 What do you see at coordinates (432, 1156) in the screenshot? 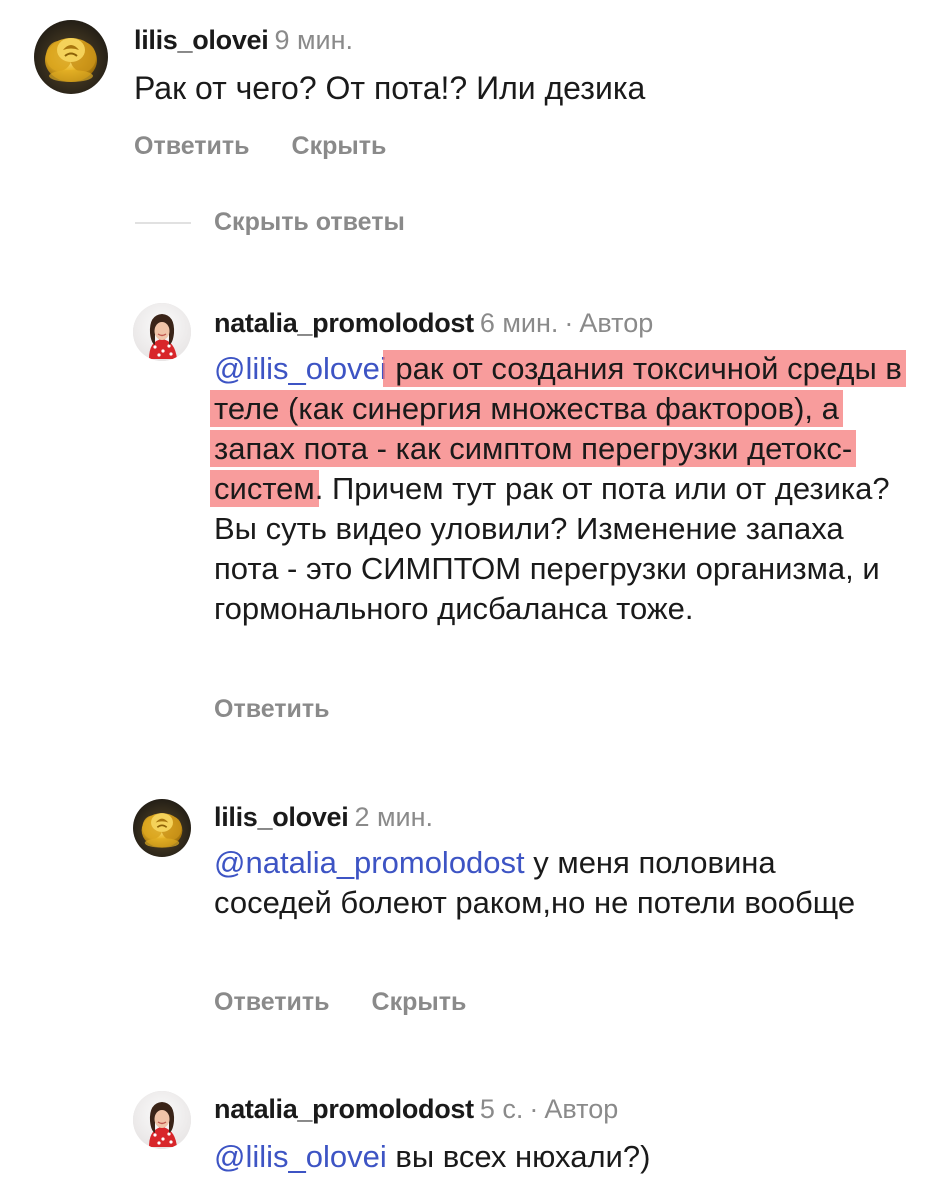
I see `comment-text: @lilis_olovei вы всех нюхали?)` at bounding box center [432, 1156].